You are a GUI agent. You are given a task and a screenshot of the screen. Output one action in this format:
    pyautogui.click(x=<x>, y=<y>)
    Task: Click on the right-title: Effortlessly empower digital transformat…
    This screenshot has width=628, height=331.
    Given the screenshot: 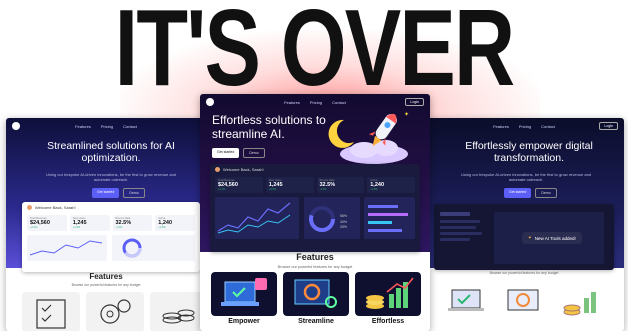 What is the action you would take?
    pyautogui.click(x=529, y=152)
    